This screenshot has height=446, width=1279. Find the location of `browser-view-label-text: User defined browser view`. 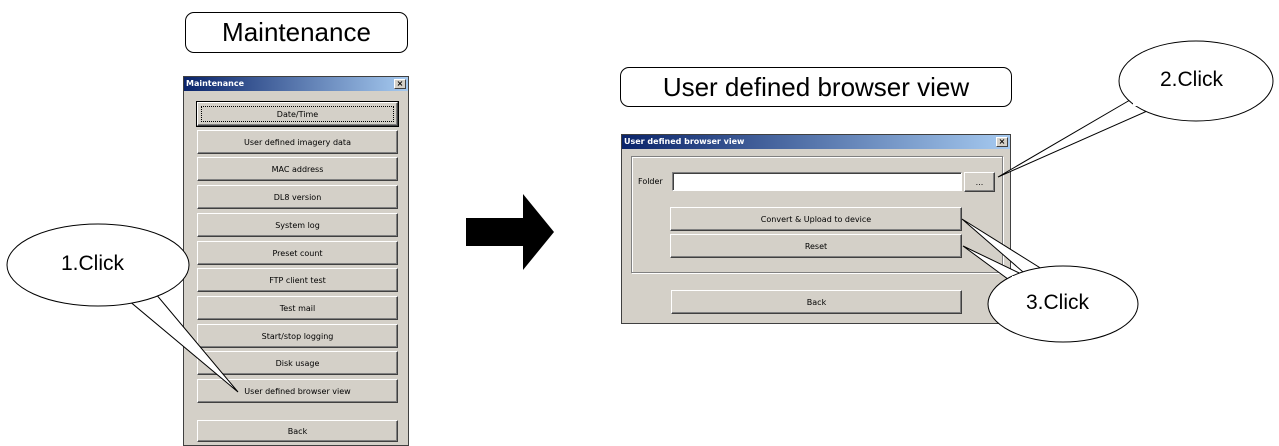

browser-view-label-text: User defined browser view is located at coordinates (816, 86).